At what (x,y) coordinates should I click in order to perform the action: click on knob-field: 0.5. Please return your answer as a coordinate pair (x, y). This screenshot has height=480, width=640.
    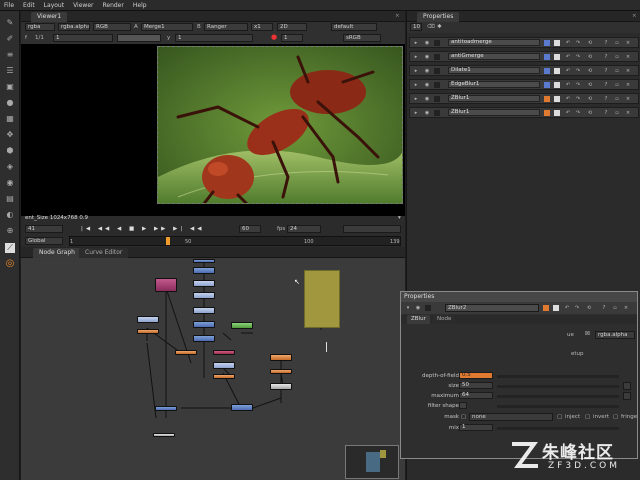
    Looking at the image, I should click on (476, 375).